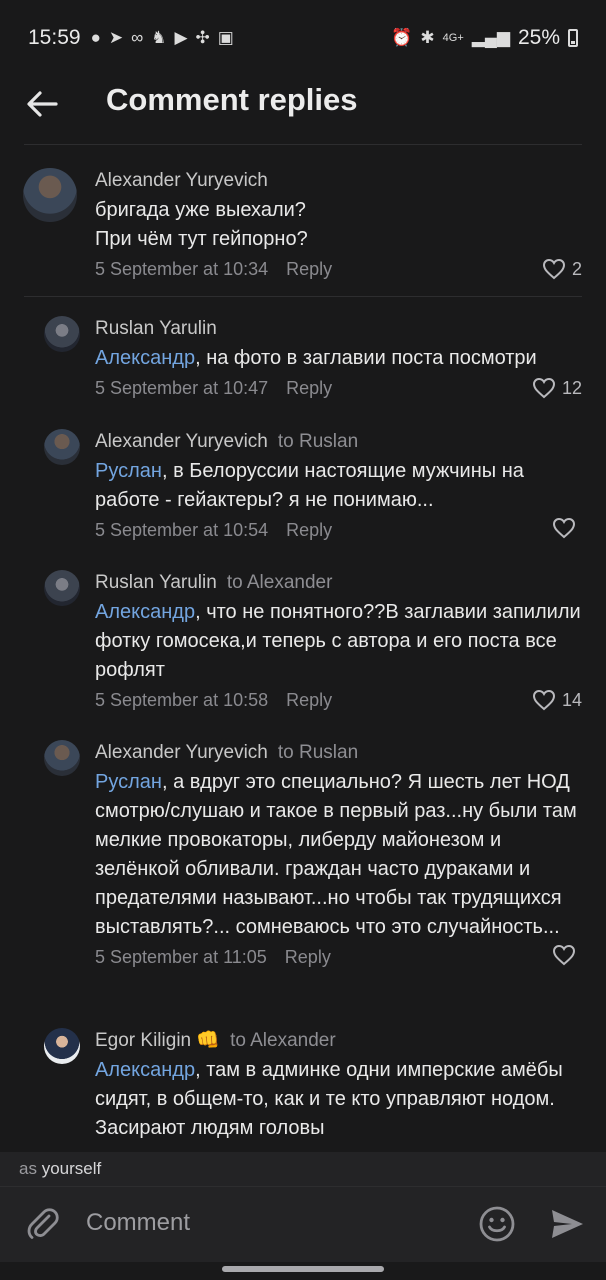  I want to click on alarm-icon: ⏰, so click(402, 37).